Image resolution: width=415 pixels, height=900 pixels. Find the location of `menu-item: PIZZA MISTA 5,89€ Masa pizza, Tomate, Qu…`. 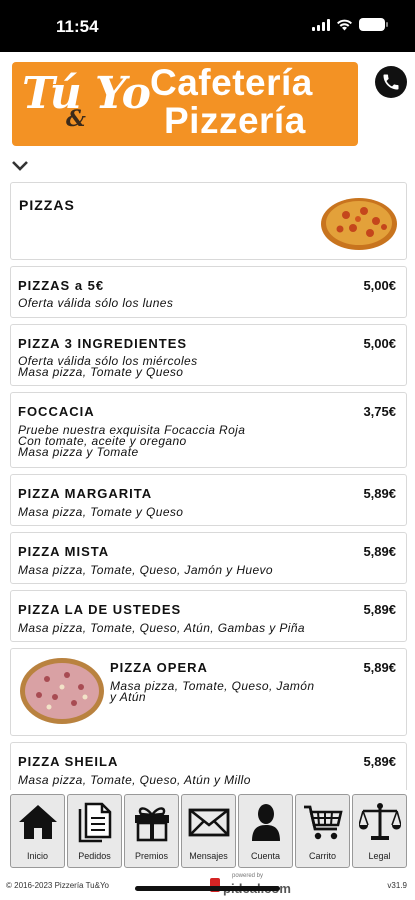

menu-item: PIZZA MISTA 5,89€ Masa pizza, Tomate, Qu… is located at coordinates (208, 558).